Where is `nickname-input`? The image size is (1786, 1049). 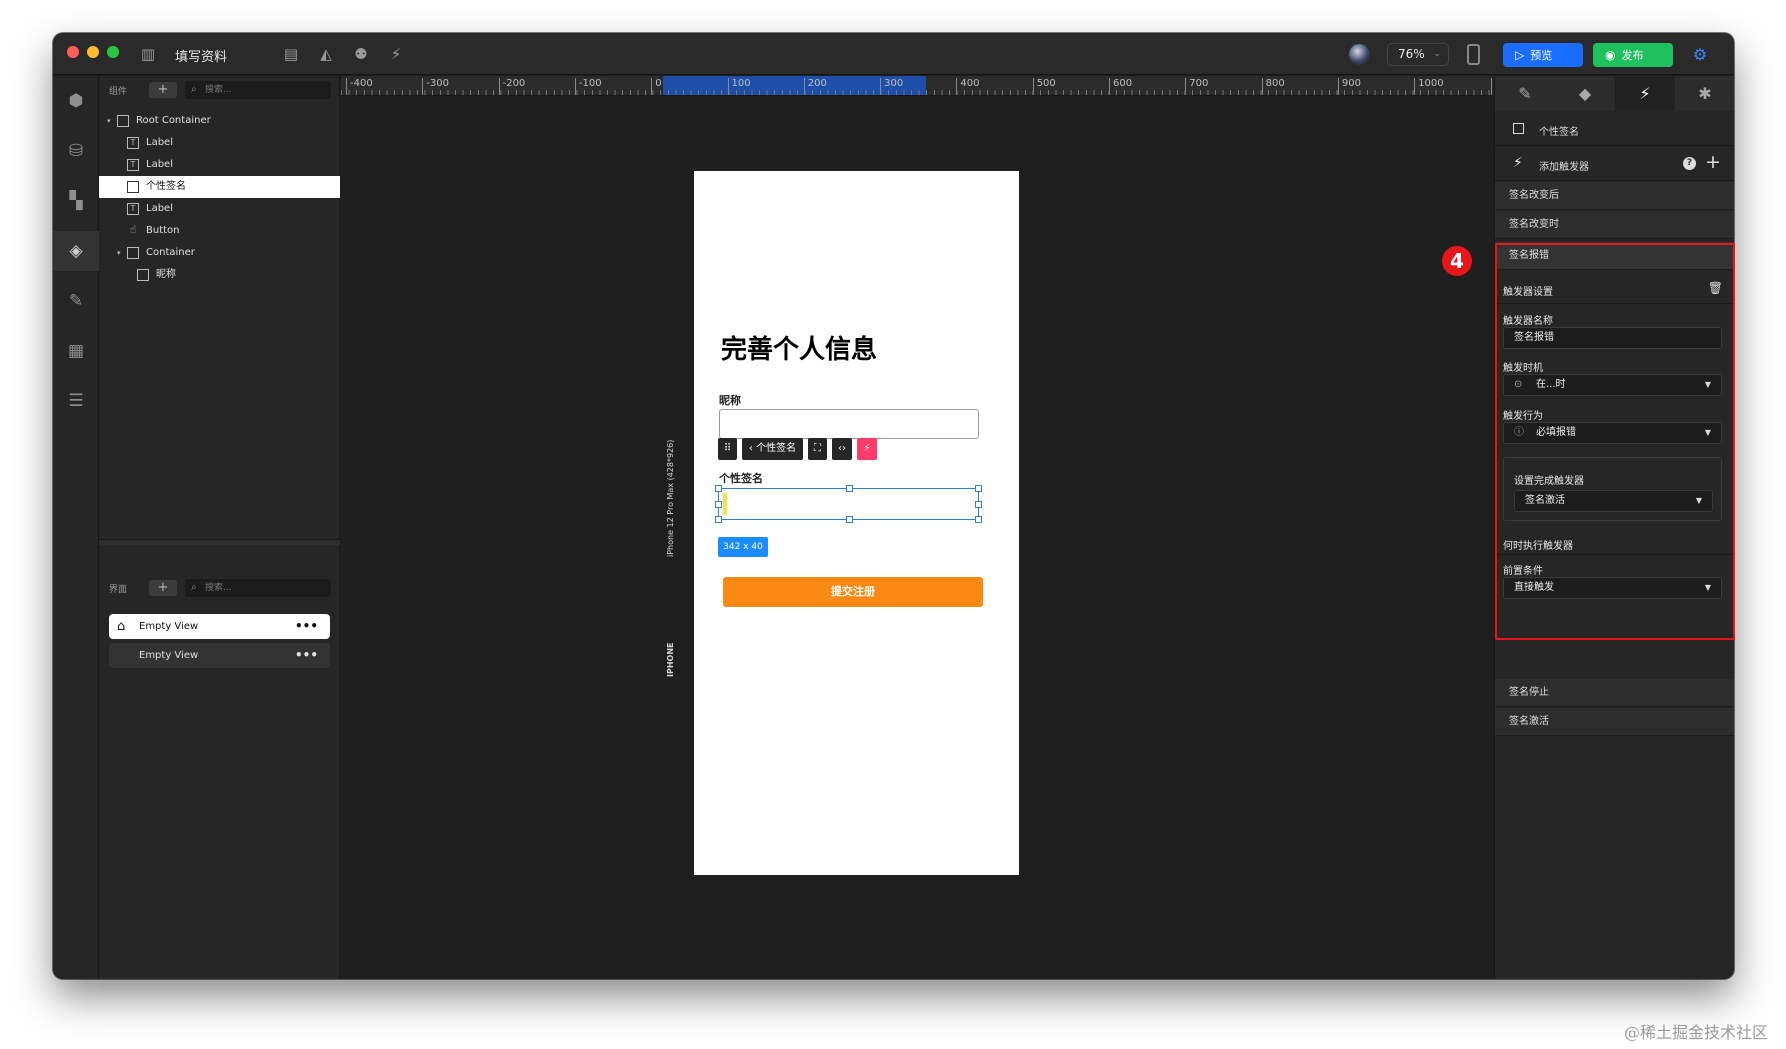 nickname-input is located at coordinates (849, 424).